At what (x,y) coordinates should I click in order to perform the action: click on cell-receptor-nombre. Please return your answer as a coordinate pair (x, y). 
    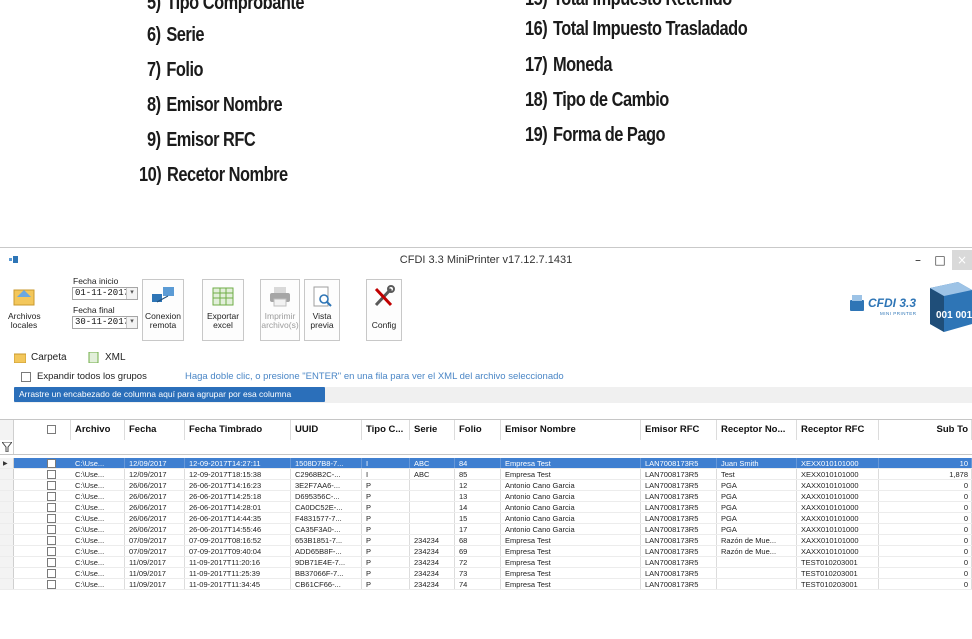
    Looking at the image, I should click on (757, 562).